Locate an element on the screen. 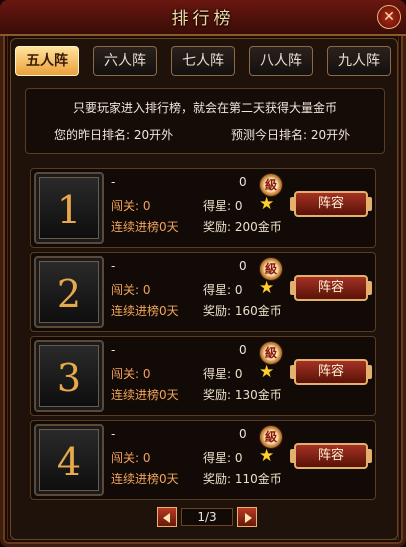 The image size is (406, 547). rank-number: 3 is located at coordinates (69, 378).